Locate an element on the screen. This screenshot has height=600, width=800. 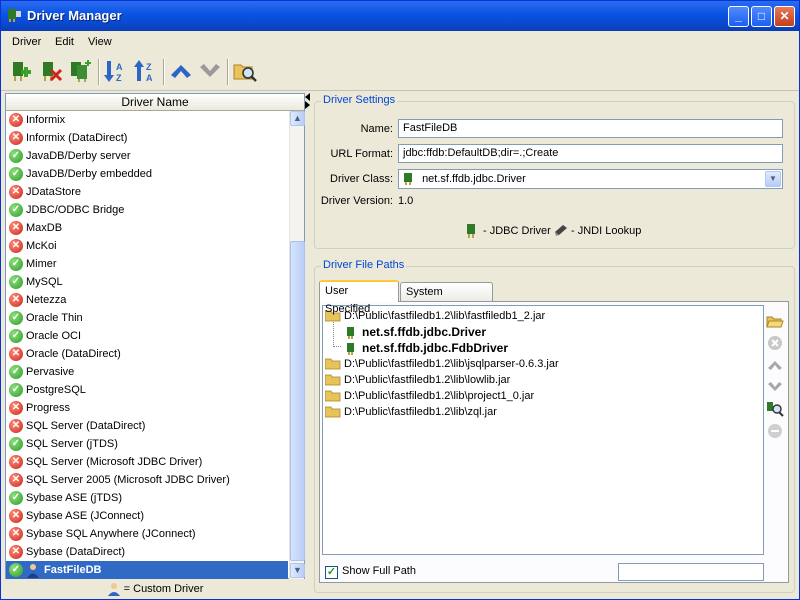
custom-driver-icon is located at coordinates (33, 571).